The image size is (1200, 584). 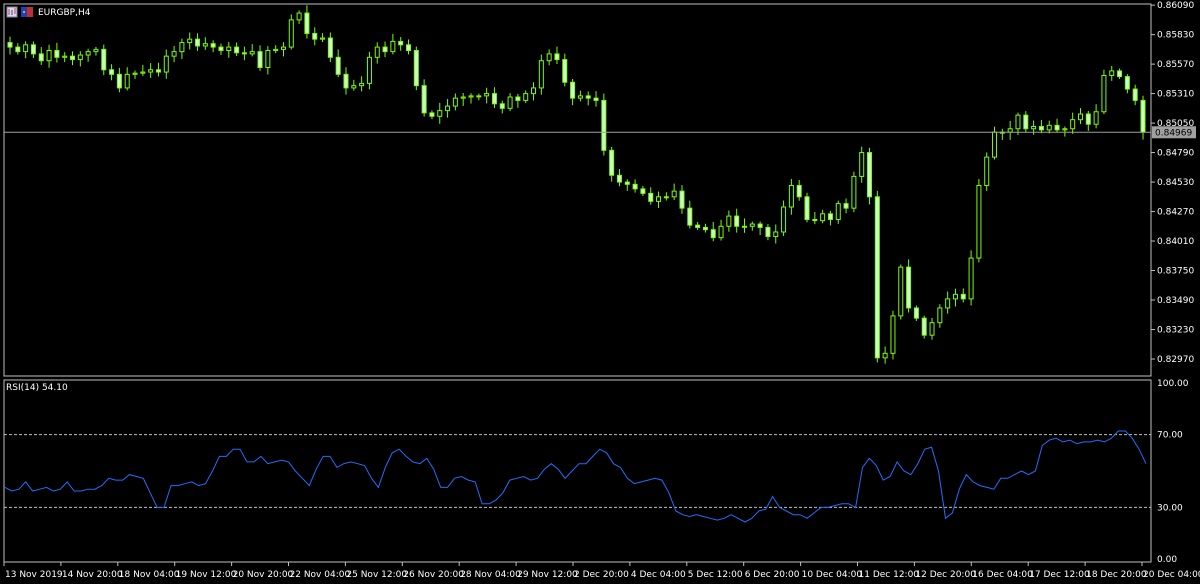 What do you see at coordinates (772, 575) in the screenshot?
I see `time-tick-label: 6 Dec 20:00` at bounding box center [772, 575].